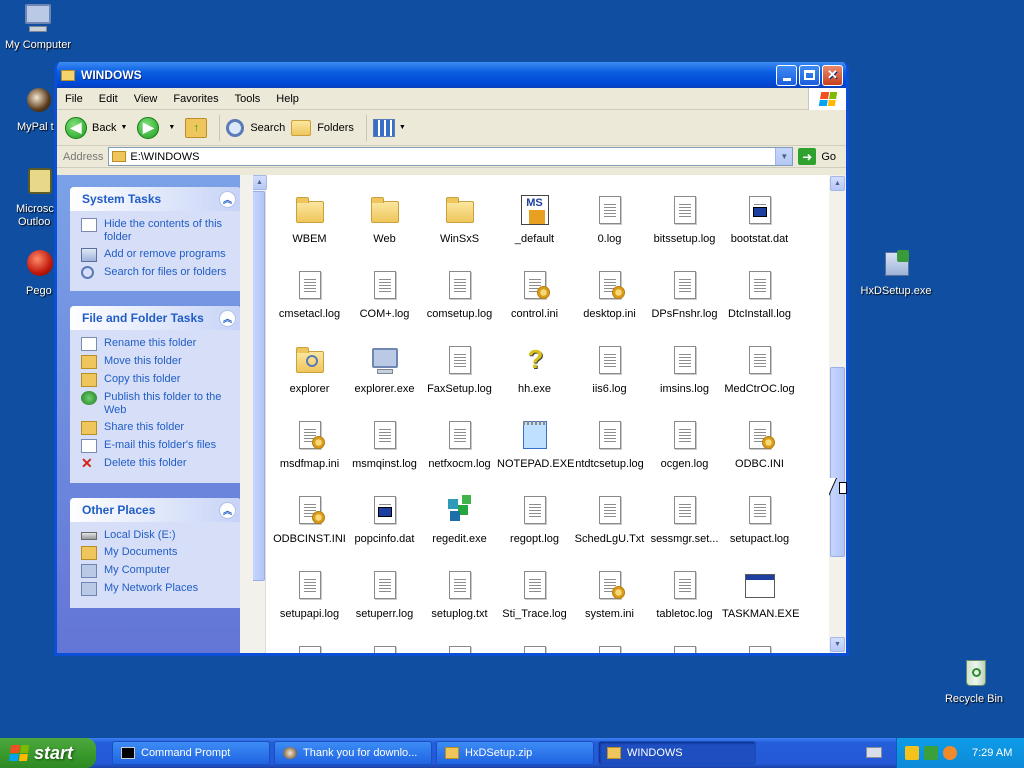  Describe the element at coordinates (384, 595) in the screenshot. I see `file-item: setuperr.log` at that location.